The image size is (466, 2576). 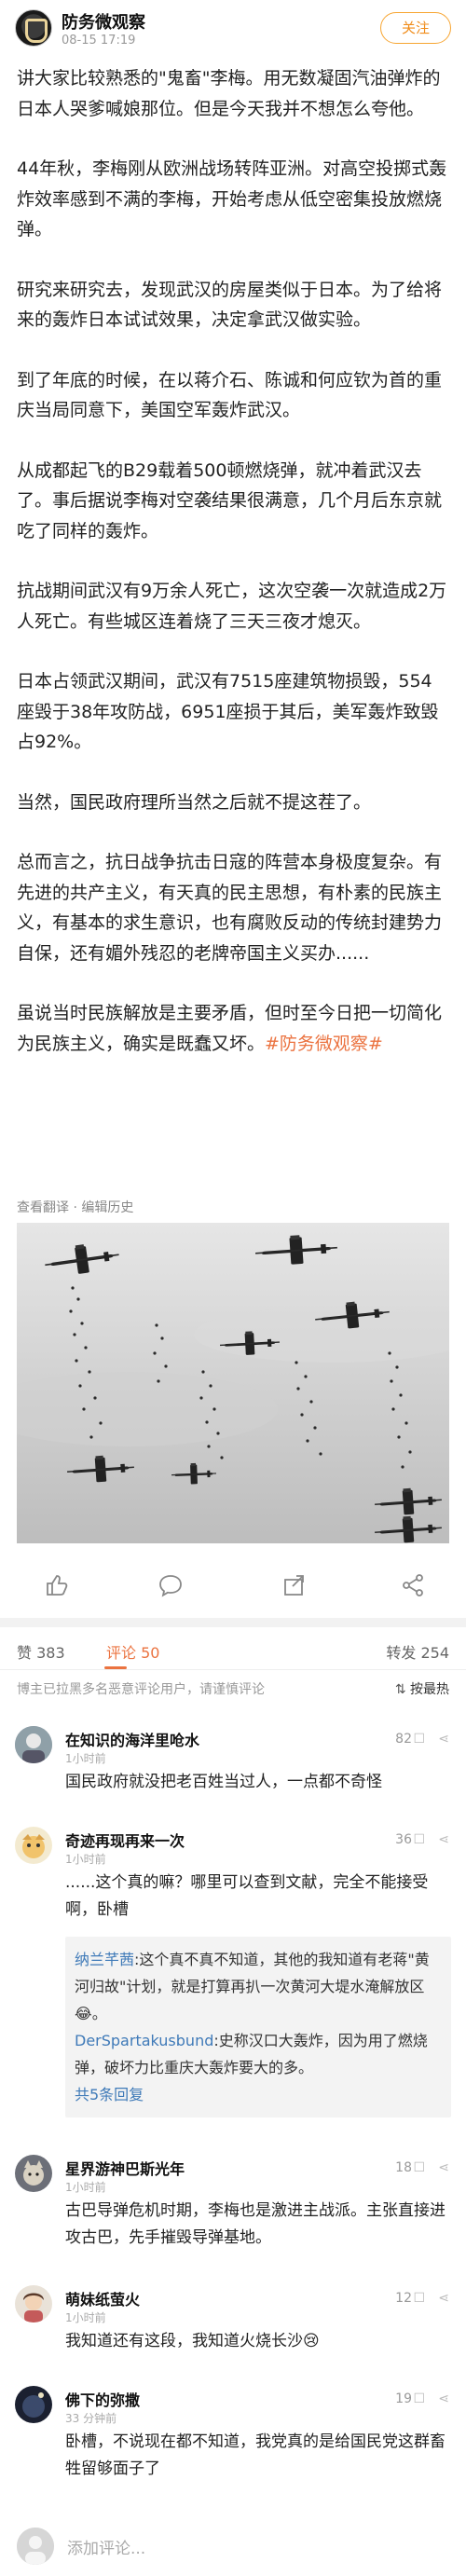 What do you see at coordinates (258, 2094) in the screenshot?
I see `more-replies-link: 共5条回复` at bounding box center [258, 2094].